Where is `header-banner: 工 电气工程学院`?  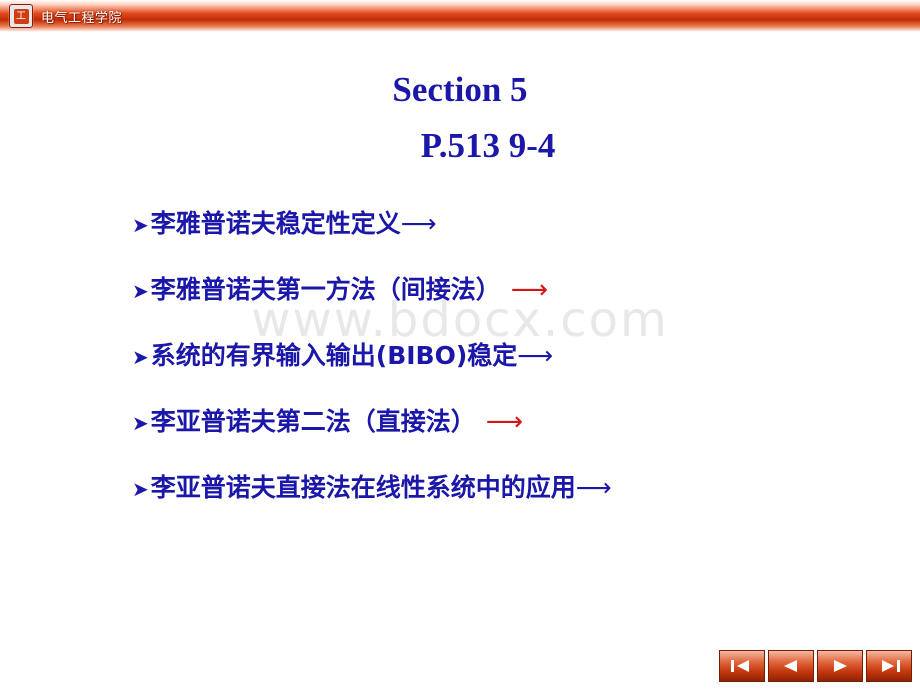 header-banner: 工 电气工程学院 is located at coordinates (460, 16).